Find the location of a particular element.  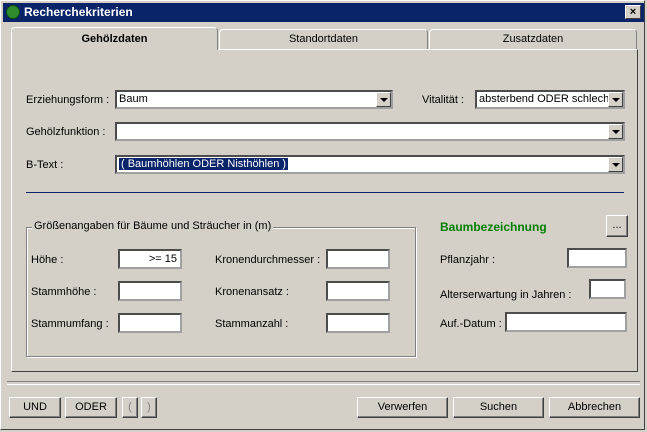

stammumfang-label: Stammumfang : is located at coordinates (70, 324).